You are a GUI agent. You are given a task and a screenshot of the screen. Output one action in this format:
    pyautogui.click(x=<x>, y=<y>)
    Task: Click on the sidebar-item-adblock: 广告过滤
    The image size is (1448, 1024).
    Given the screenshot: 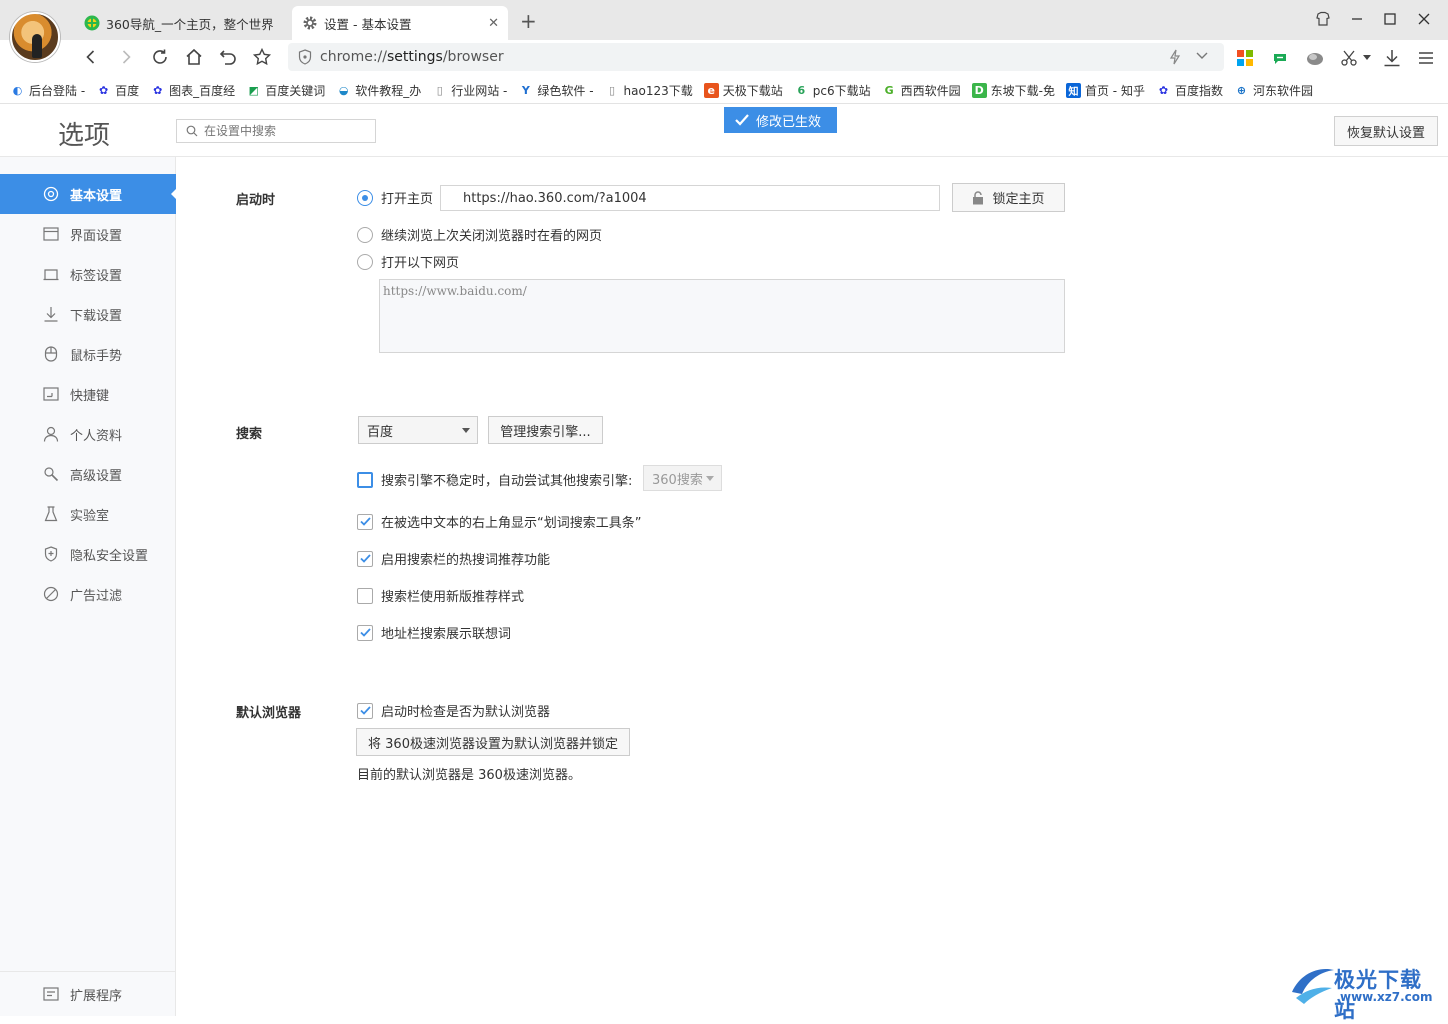 What is the action you would take?
    pyautogui.click(x=88, y=594)
    